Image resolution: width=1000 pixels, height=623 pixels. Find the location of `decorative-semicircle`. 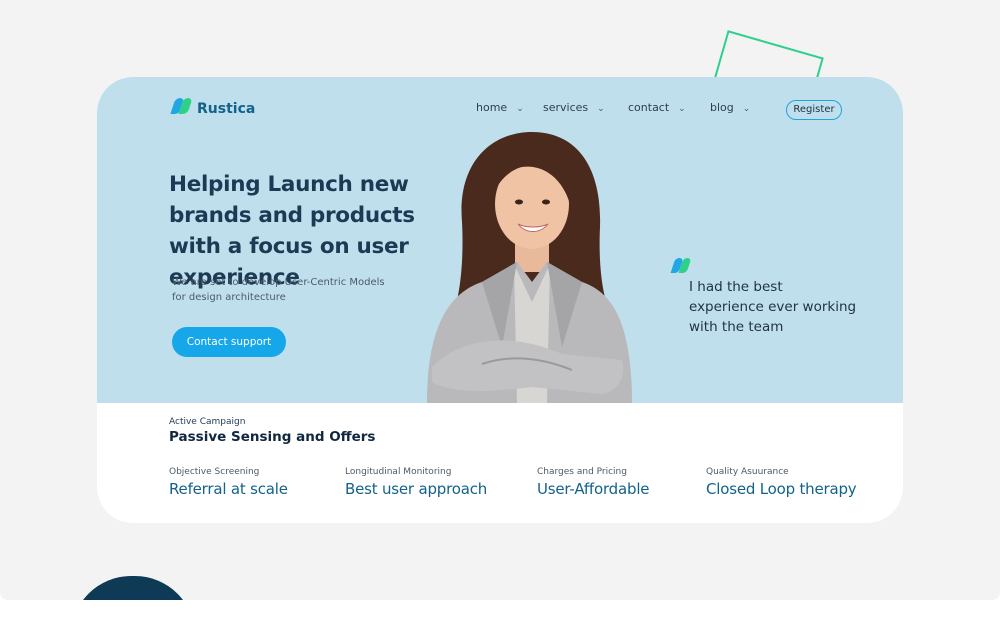

decorative-semicircle is located at coordinates (133, 588).